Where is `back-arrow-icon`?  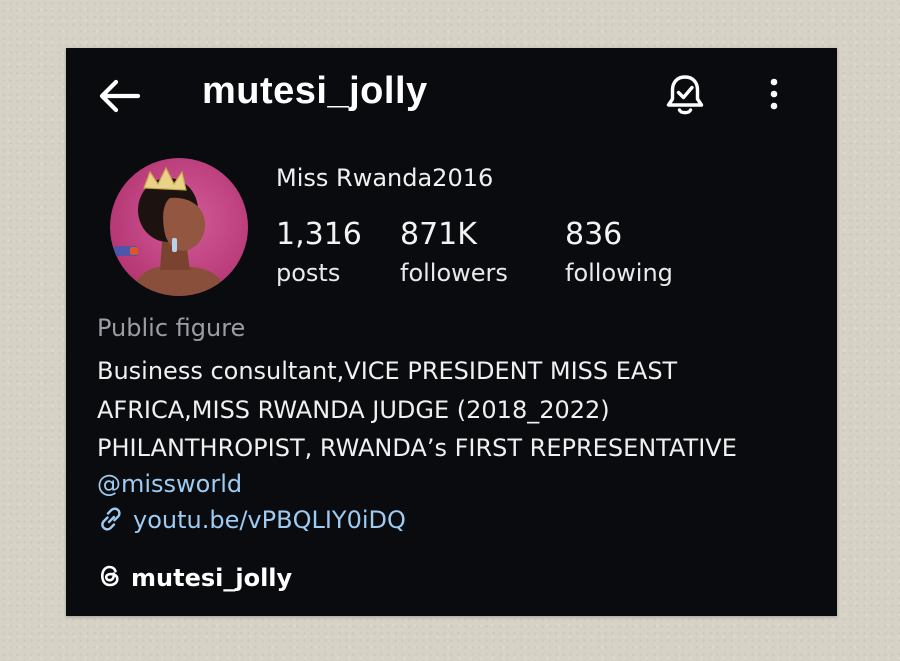 back-arrow-icon is located at coordinates (120, 96).